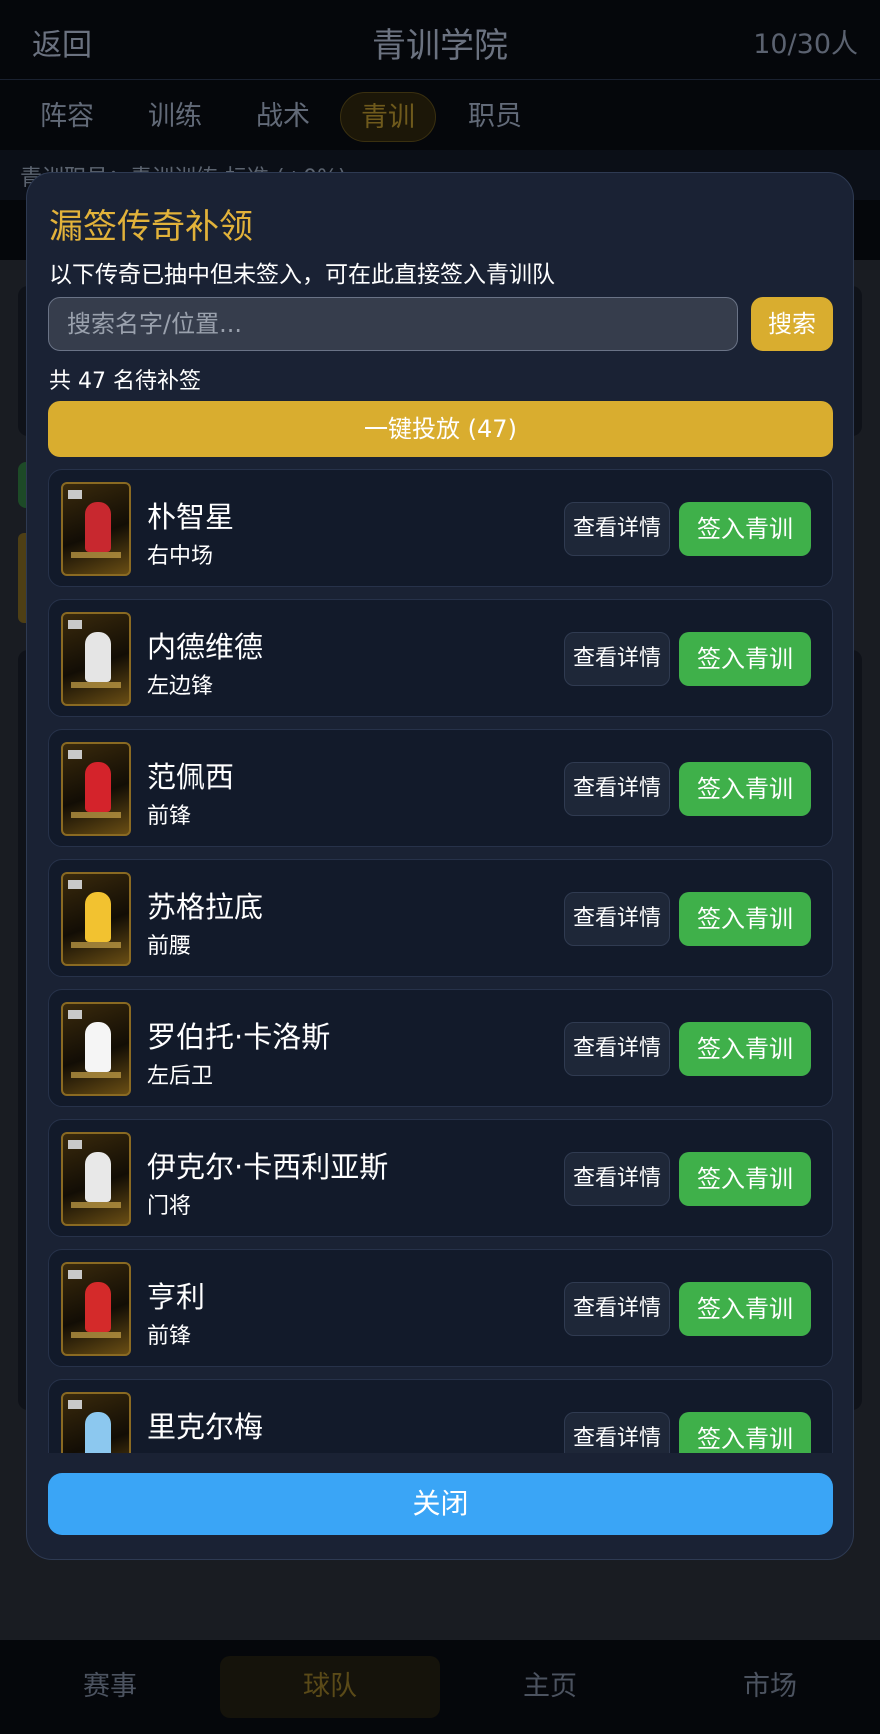 Image resolution: width=880 pixels, height=1734 pixels. Describe the element at coordinates (110, 1687) in the screenshot. I see `nav-matches: 赛事` at that location.